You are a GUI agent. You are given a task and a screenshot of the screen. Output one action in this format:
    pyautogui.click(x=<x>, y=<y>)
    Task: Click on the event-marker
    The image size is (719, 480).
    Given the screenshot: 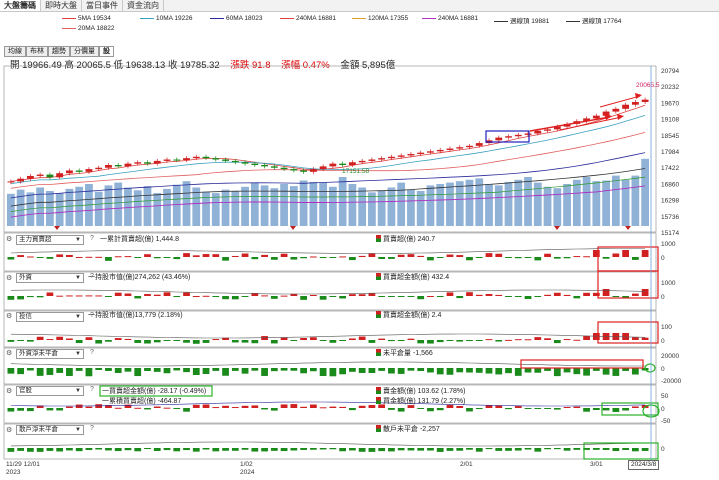 What is the action you would take?
    pyautogui.click(x=293, y=228)
    